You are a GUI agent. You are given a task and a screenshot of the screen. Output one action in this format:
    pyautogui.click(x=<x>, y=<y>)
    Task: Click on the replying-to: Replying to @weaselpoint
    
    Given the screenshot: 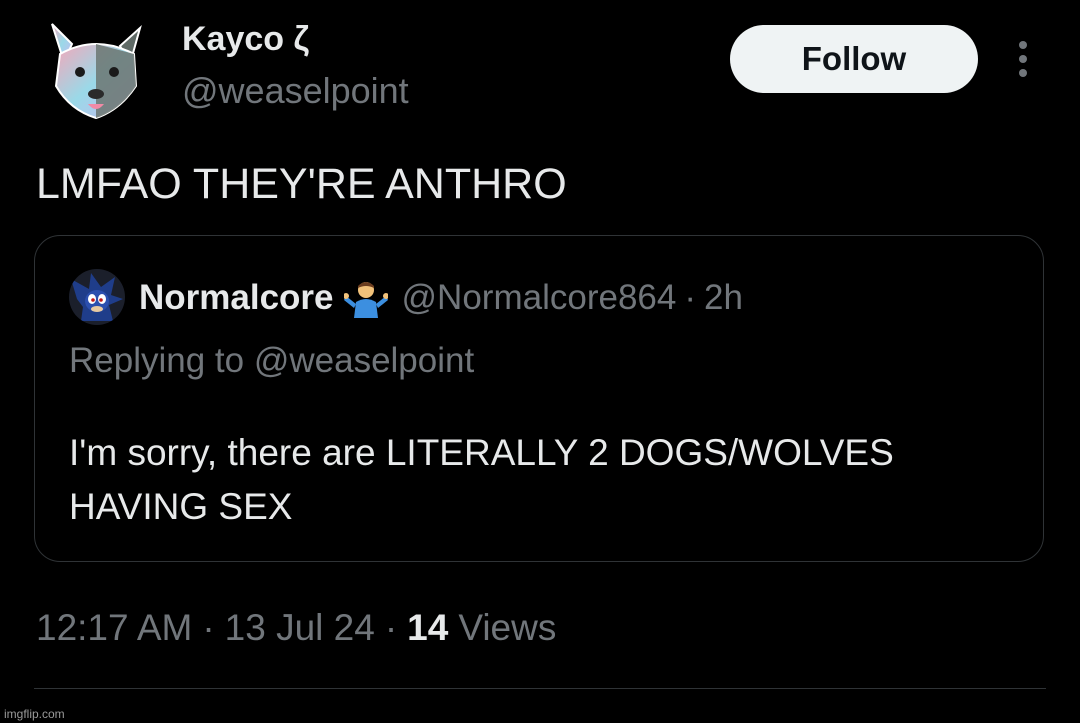 What is the action you would take?
    pyautogui.click(x=272, y=360)
    